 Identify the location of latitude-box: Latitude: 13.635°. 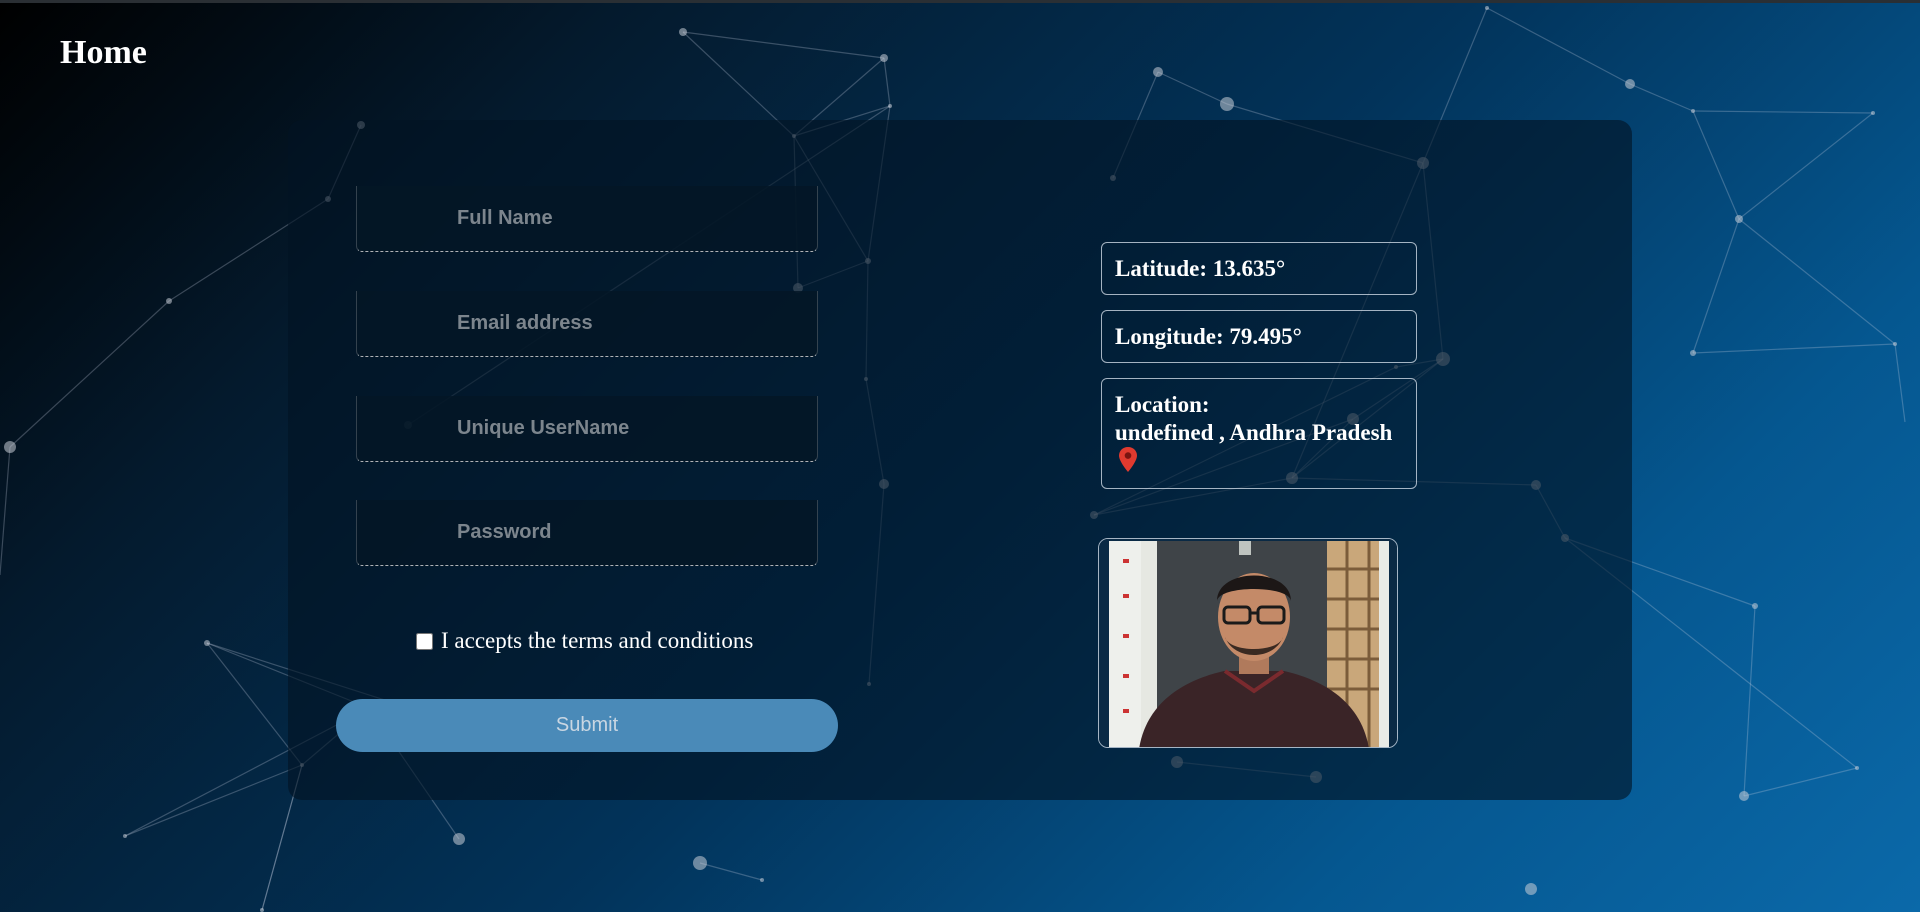
(1259, 268).